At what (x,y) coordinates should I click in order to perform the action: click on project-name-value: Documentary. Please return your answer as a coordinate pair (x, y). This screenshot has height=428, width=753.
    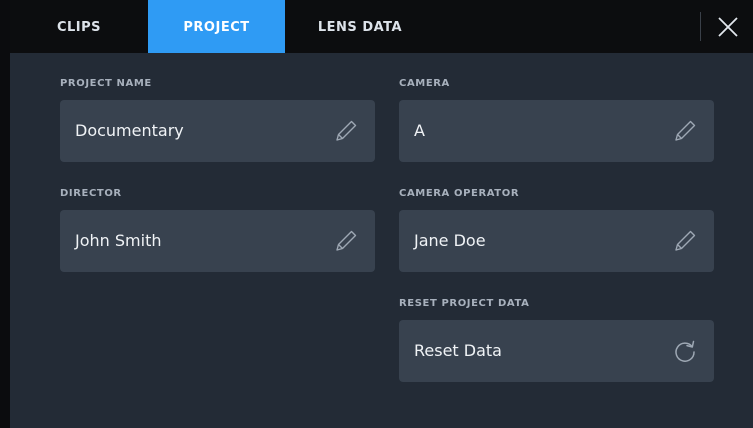
    Looking at the image, I should click on (129, 130).